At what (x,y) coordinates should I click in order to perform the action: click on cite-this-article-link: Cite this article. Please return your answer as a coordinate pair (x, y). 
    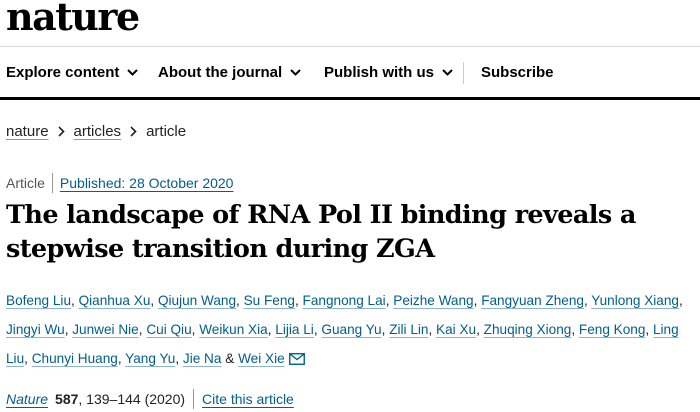
    Looking at the image, I should click on (248, 399).